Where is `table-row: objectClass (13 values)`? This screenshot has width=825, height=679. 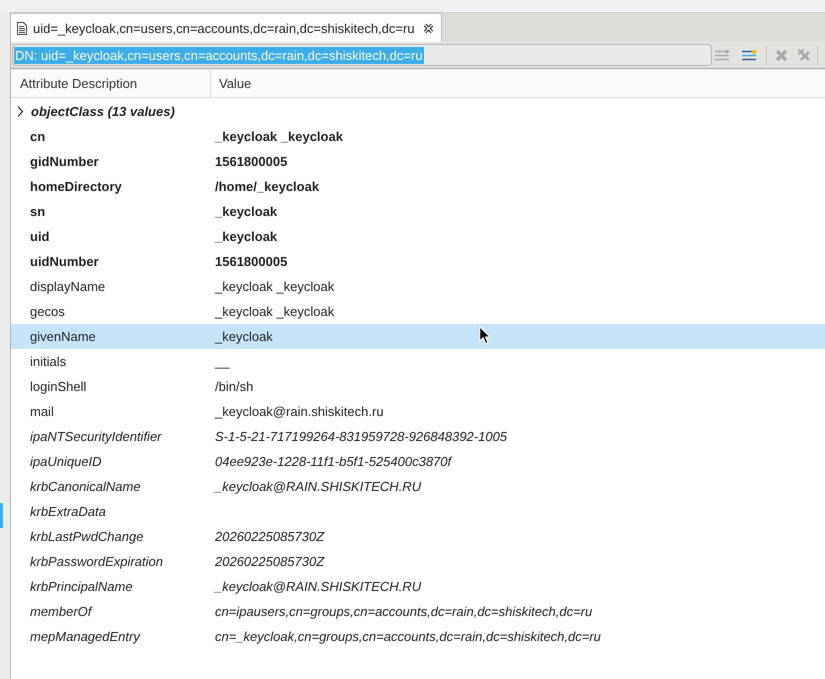
table-row: objectClass (13 values) is located at coordinates (418, 111).